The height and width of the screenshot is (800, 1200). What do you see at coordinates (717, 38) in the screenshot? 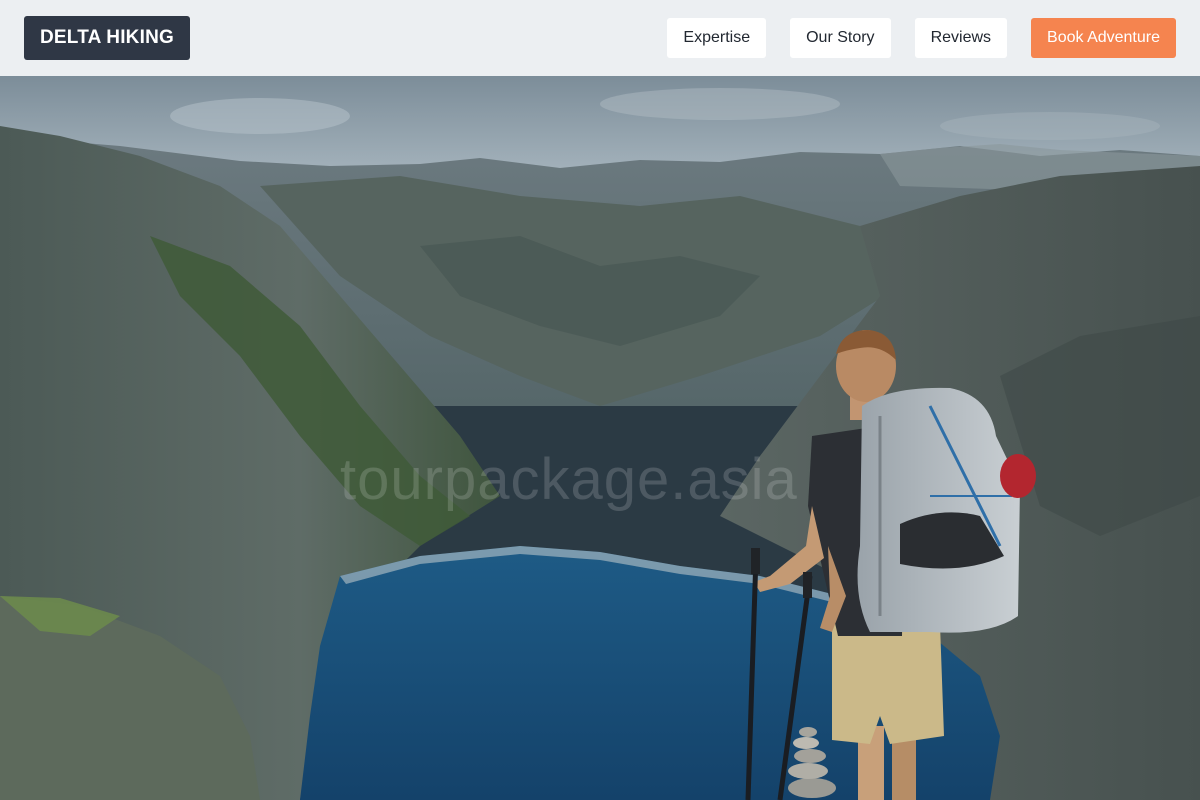
I see `nav-expertise-button: Expertise` at bounding box center [717, 38].